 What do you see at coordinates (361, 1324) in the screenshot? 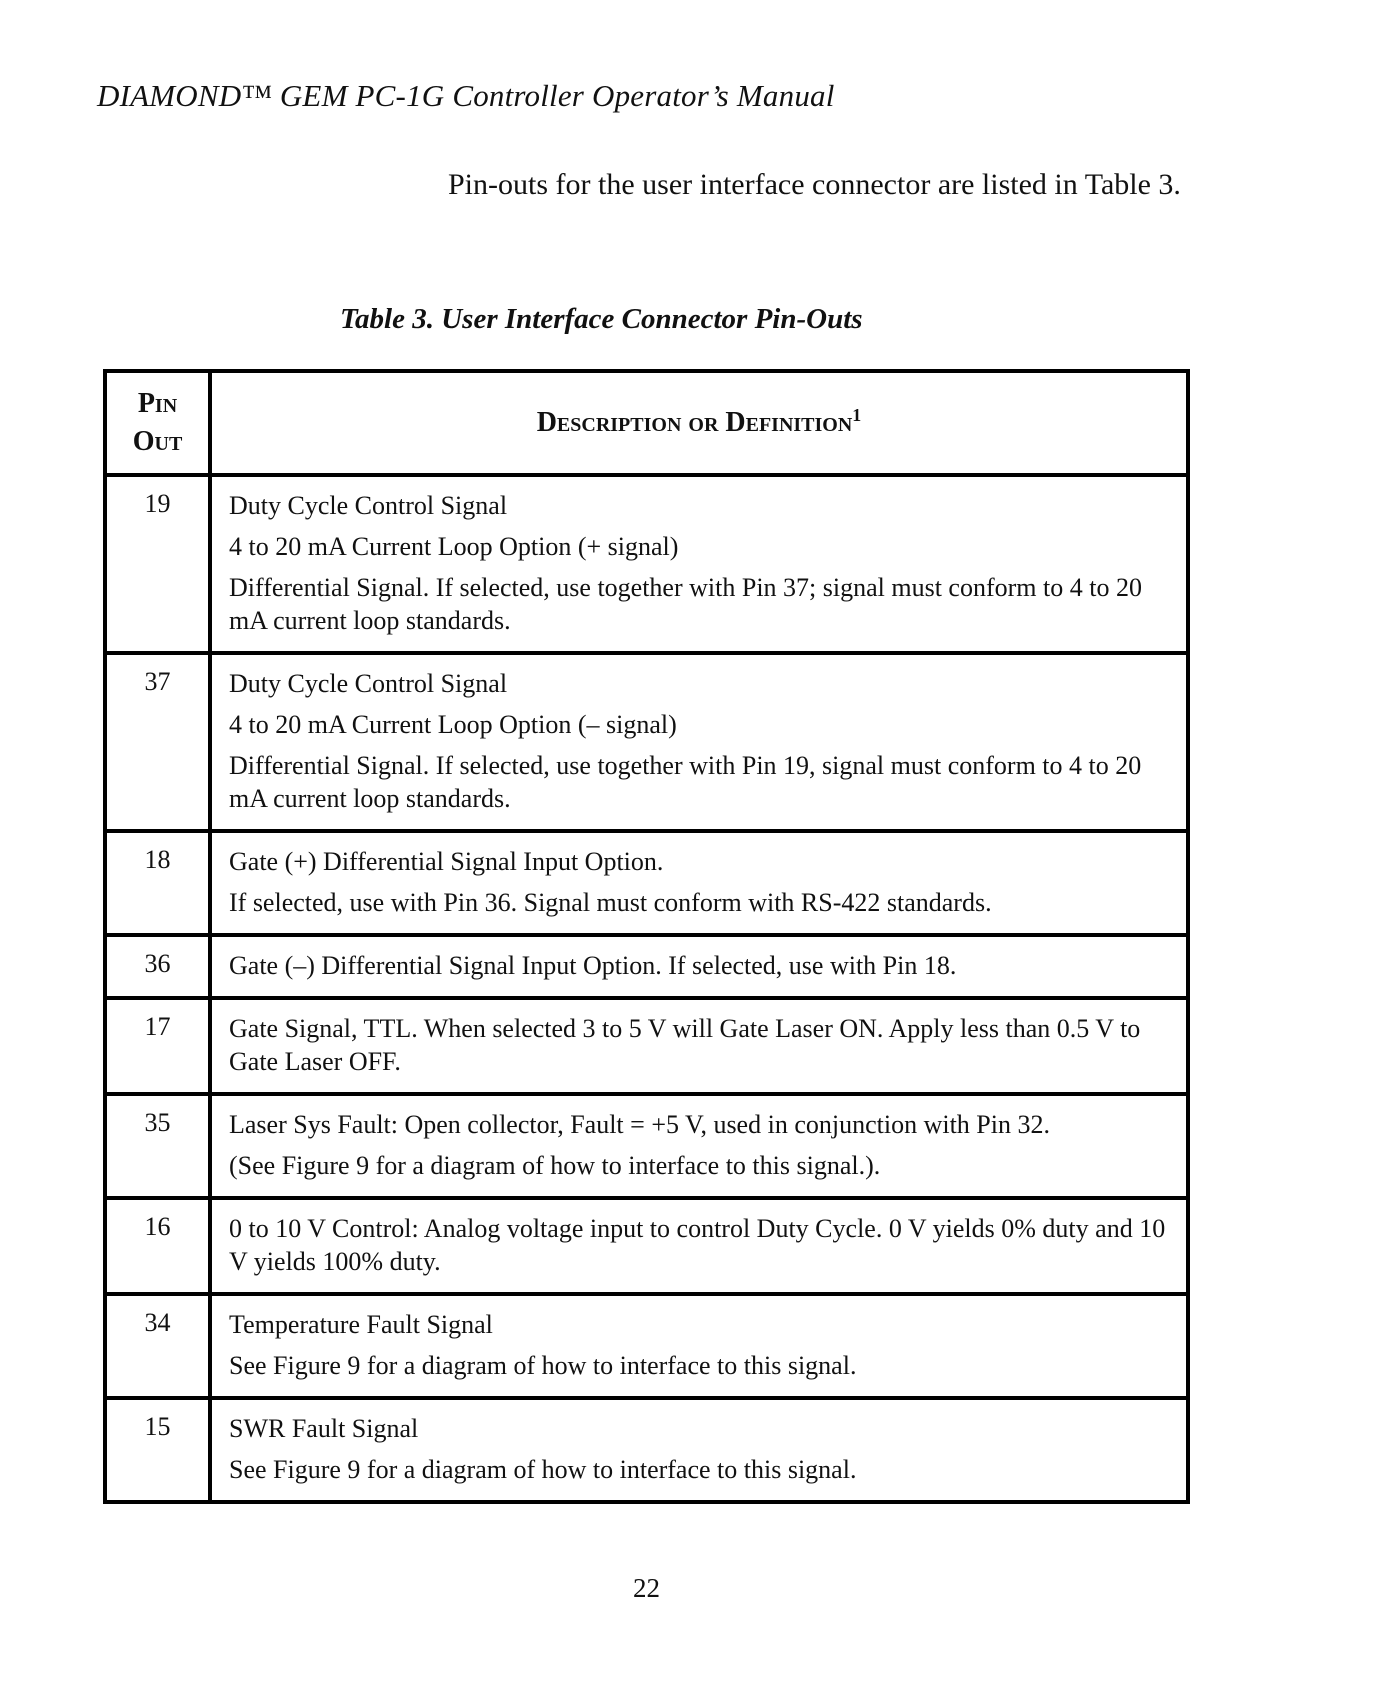
I see `description-line: Temperature Fault Signal` at bounding box center [361, 1324].